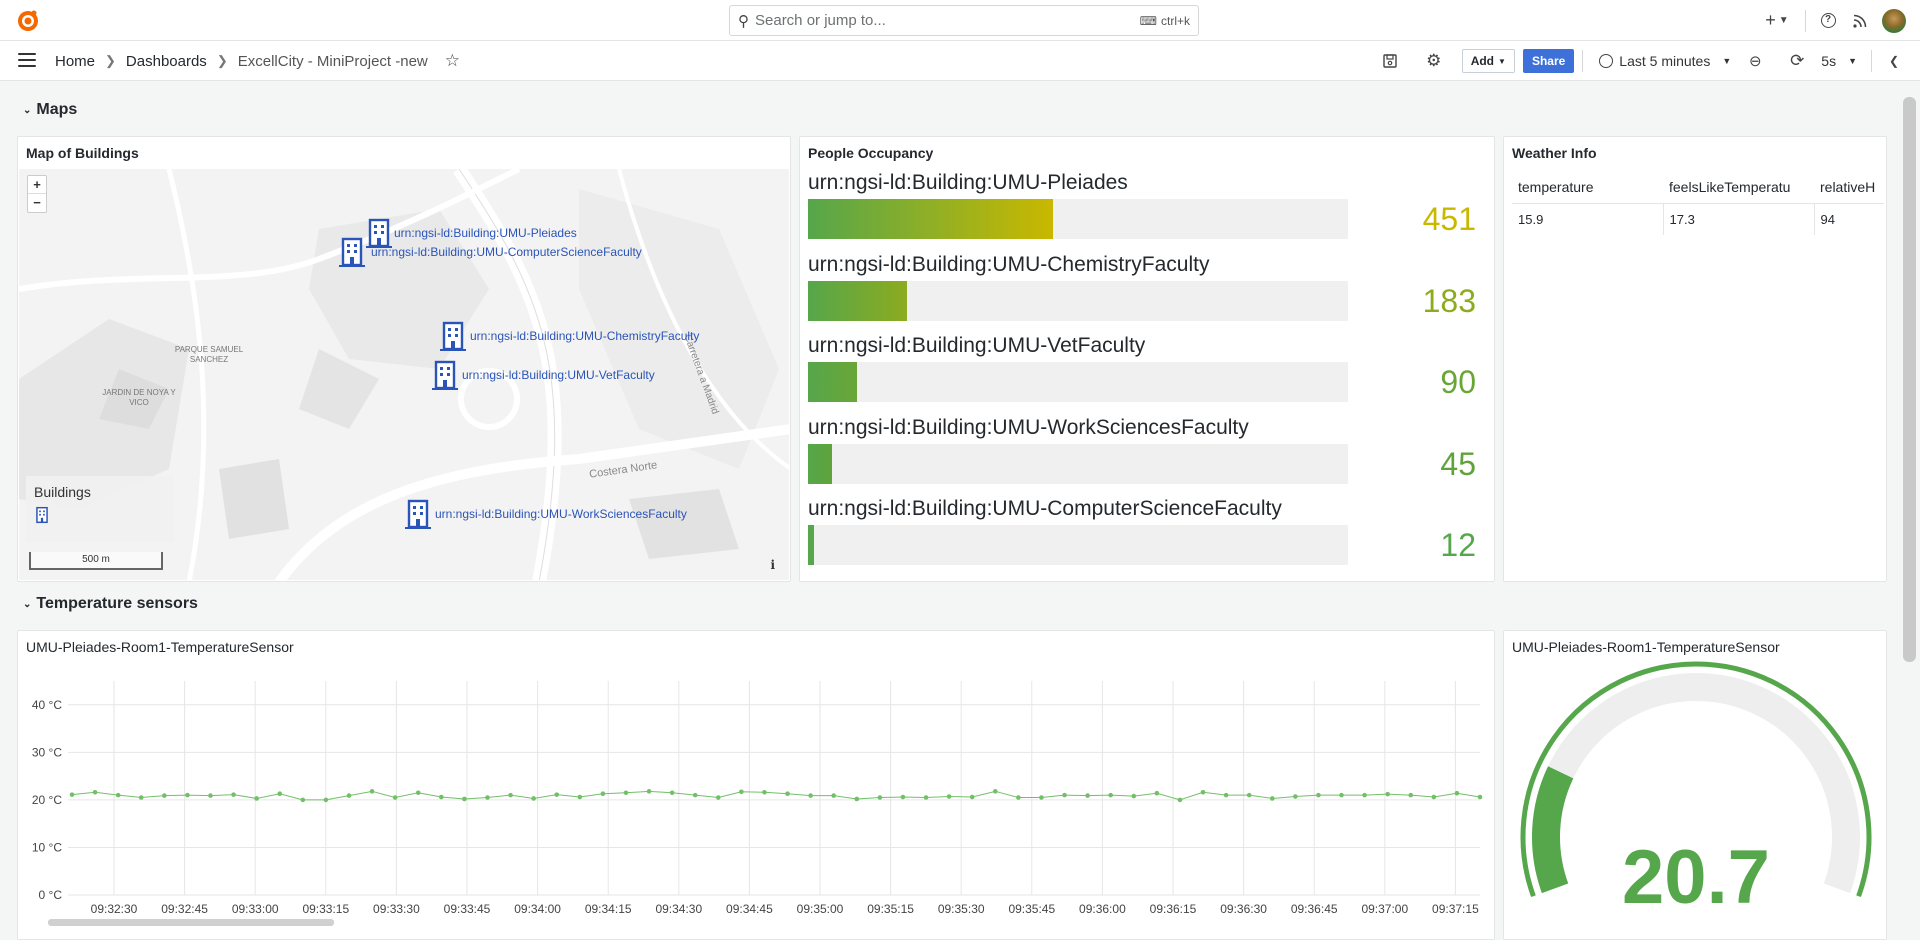 Image resolution: width=1920 pixels, height=940 pixels. I want to click on grafana-logo-icon, so click(28, 21).